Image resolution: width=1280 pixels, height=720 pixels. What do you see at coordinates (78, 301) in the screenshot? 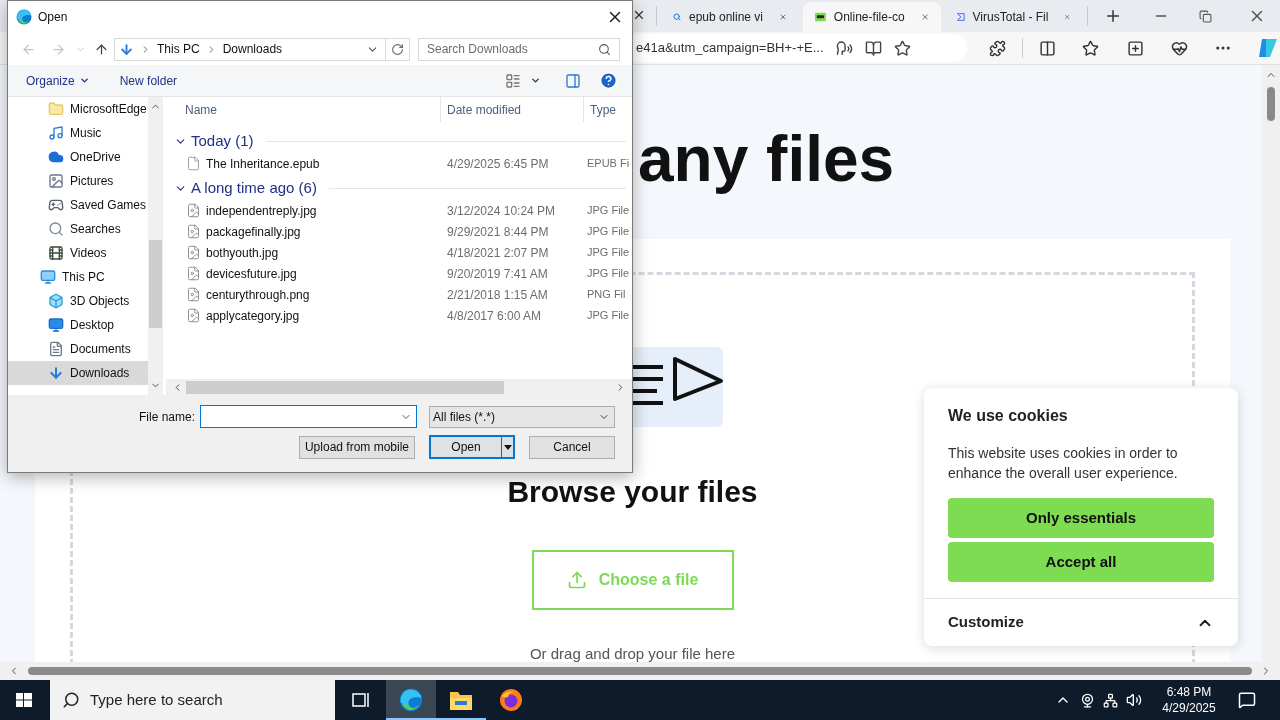
I see `nav-item: 3D Objects` at bounding box center [78, 301].